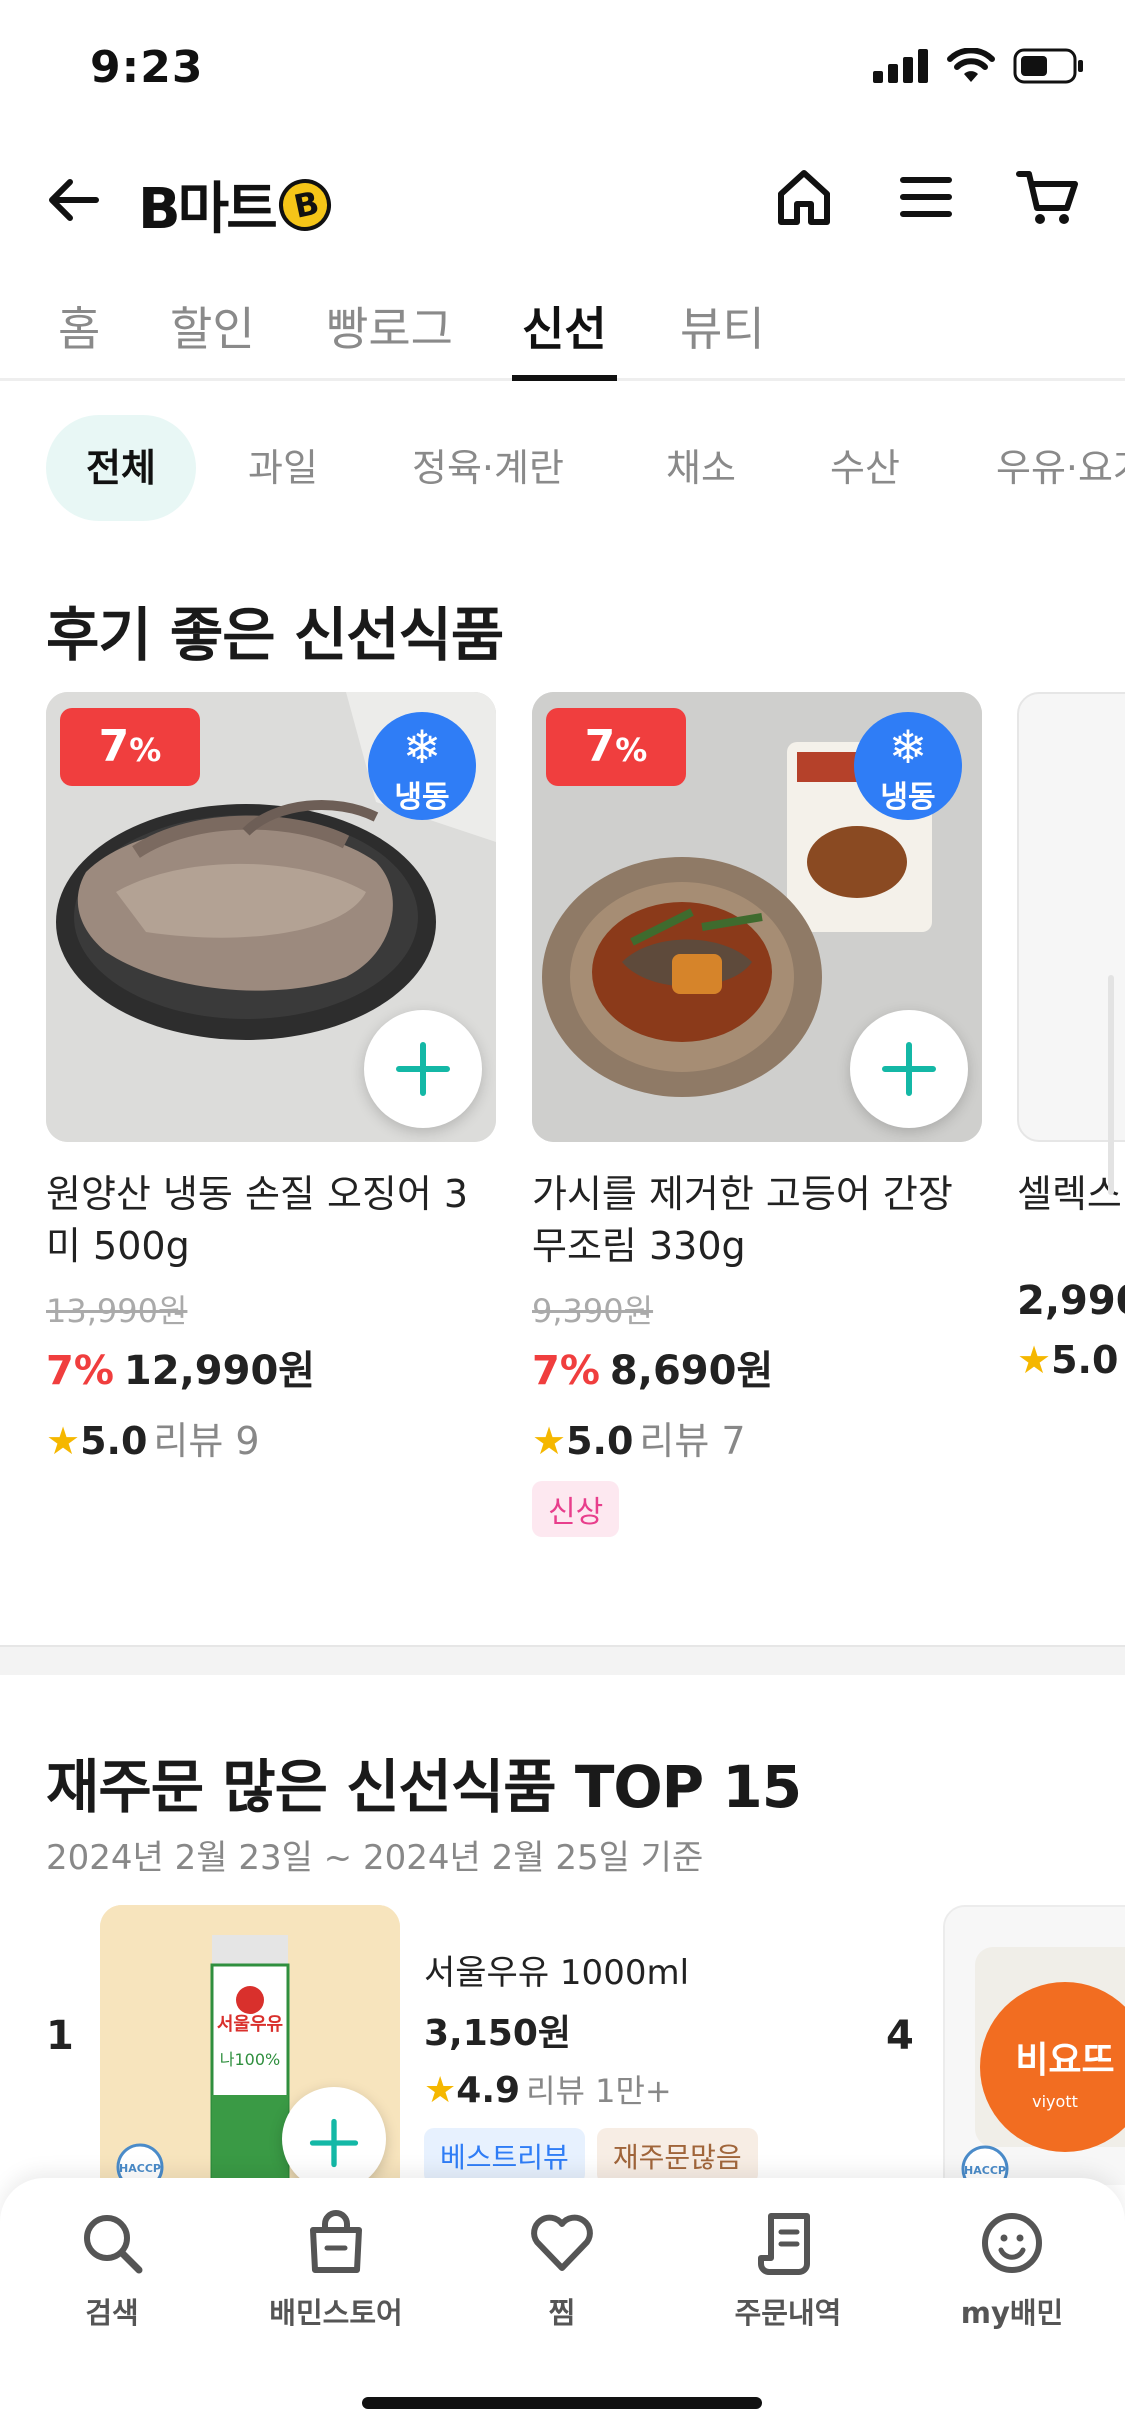 This screenshot has width=1125, height=2436. What do you see at coordinates (60, 2036) in the screenshot?
I see `rank-number: 1` at bounding box center [60, 2036].